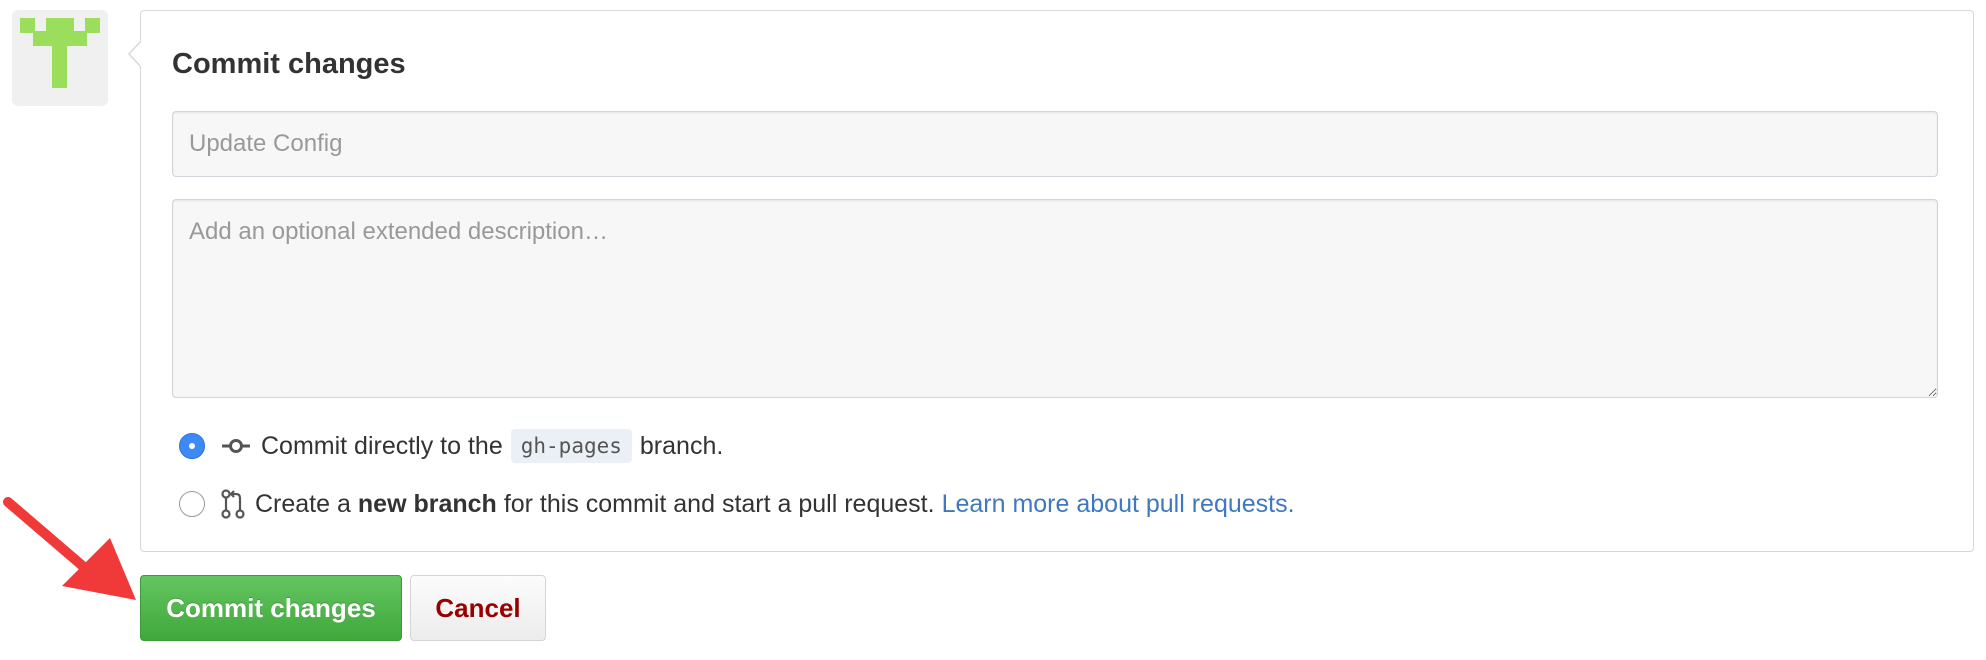  Describe the element at coordinates (192, 446) in the screenshot. I see `commit-direct-radio` at that location.